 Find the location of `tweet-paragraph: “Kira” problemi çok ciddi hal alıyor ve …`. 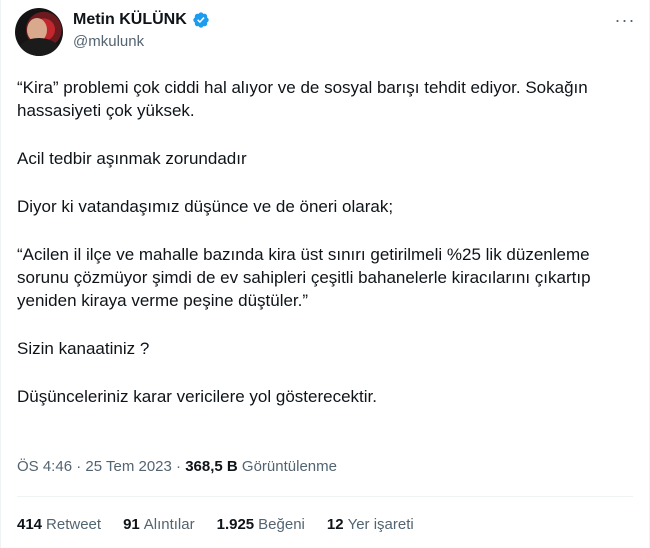

tweet-paragraph: “Kira” problemi çok ciddi hal alıyor ve … is located at coordinates (302, 99).